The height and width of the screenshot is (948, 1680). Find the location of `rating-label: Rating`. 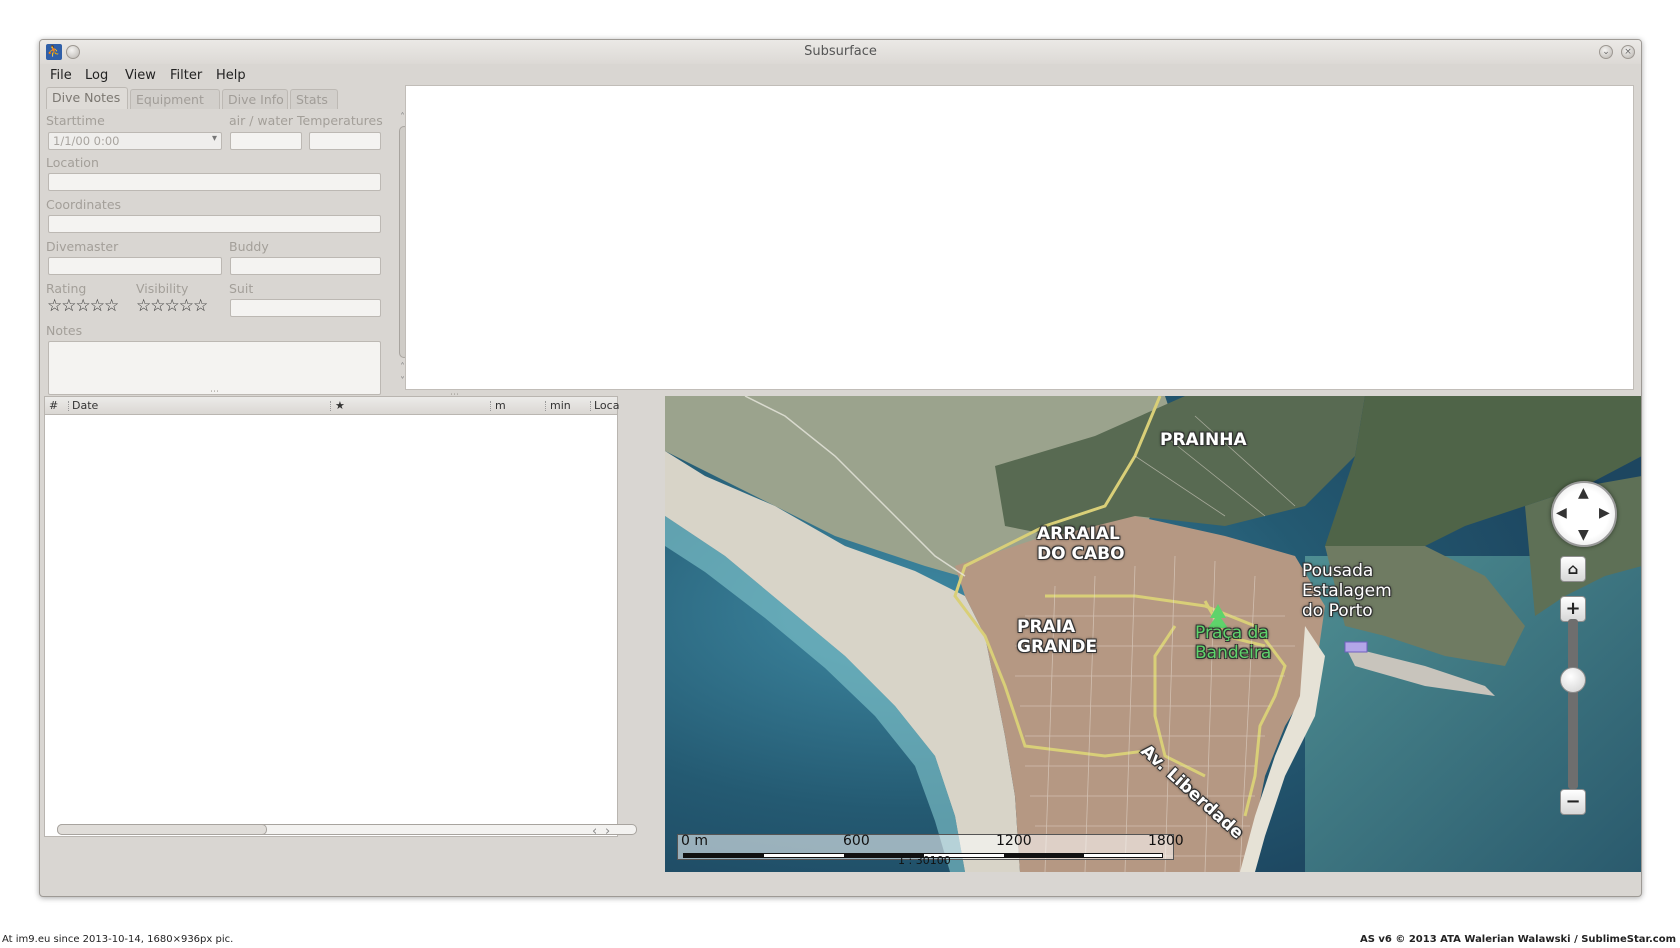

rating-label: Rating is located at coordinates (66, 288).